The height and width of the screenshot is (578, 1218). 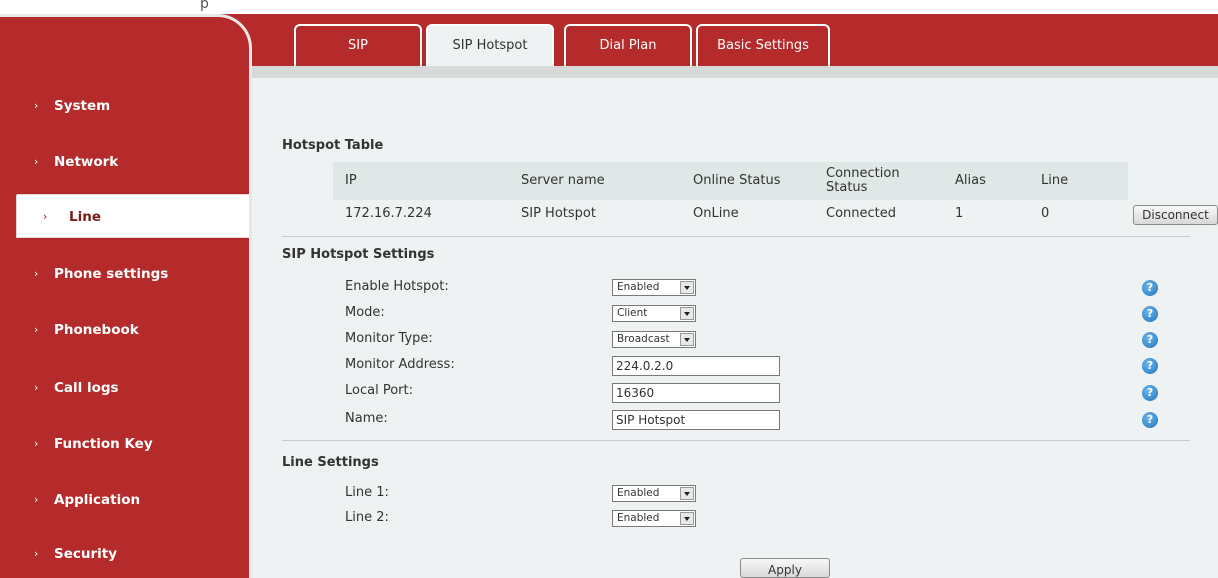 What do you see at coordinates (389, 338) in the screenshot?
I see `monitor-type-label: Monitor Type:` at bounding box center [389, 338].